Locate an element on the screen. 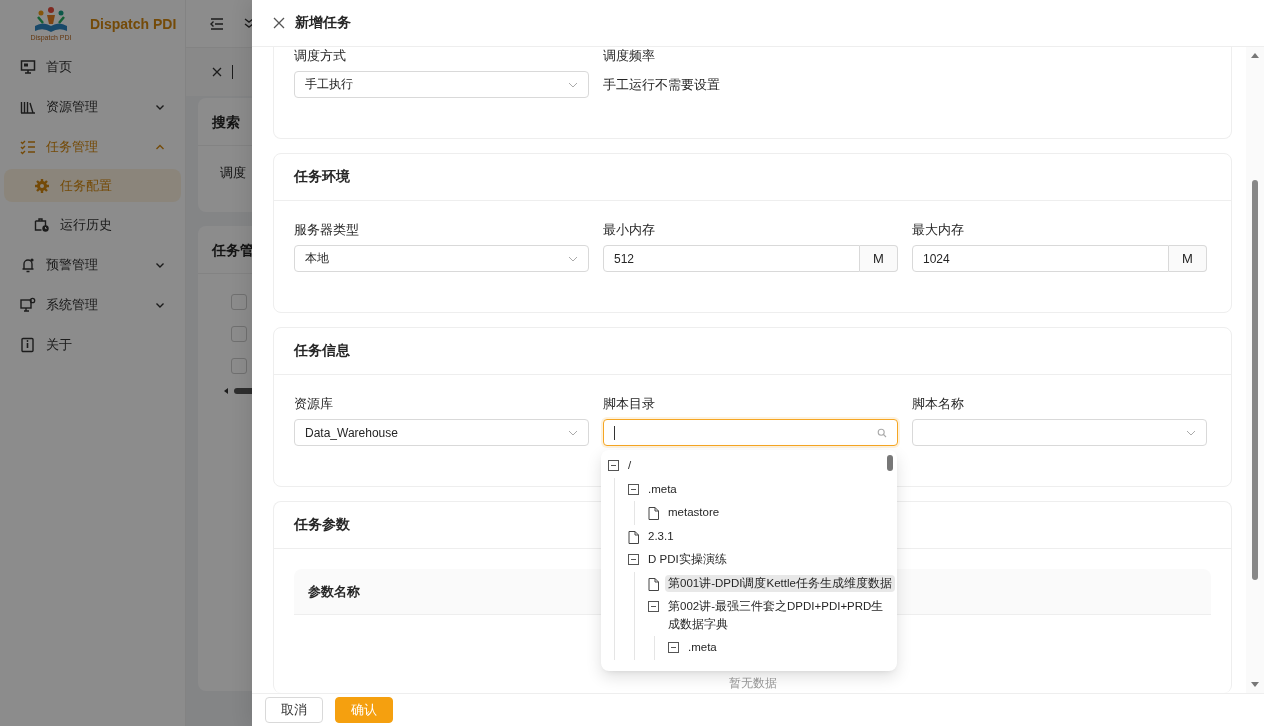  indent-icon is located at coordinates (217, 23).